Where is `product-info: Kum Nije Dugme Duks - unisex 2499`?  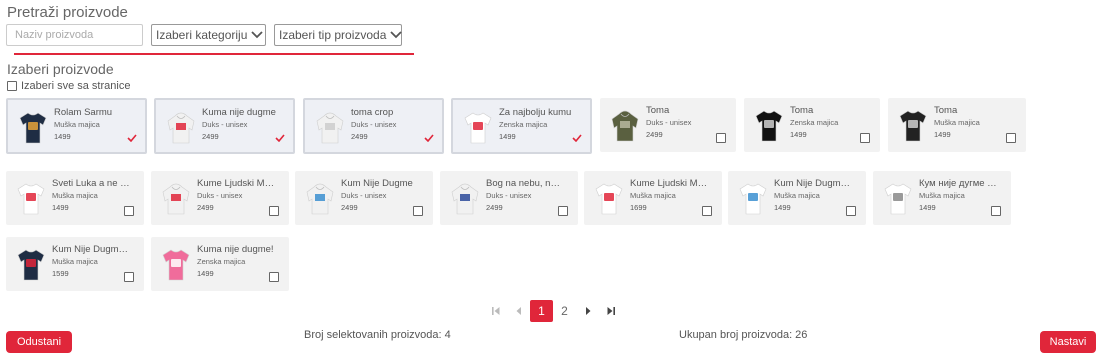
product-info: Kum Nije Dugme Duks - unisex 2499 is located at coordinates (380, 195).